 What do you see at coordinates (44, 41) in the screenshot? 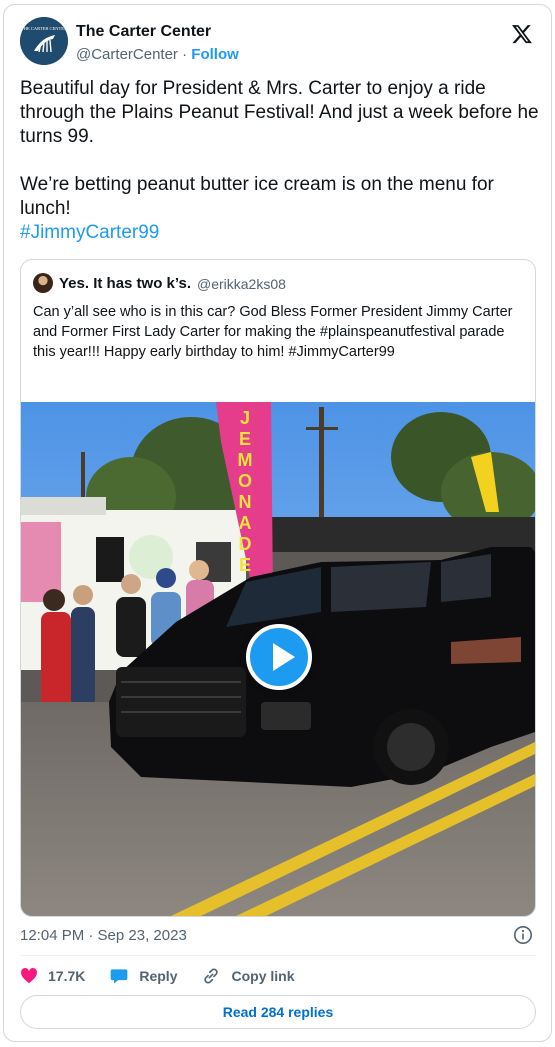
I see `author-avatar: THE CARTER CENTER` at bounding box center [44, 41].